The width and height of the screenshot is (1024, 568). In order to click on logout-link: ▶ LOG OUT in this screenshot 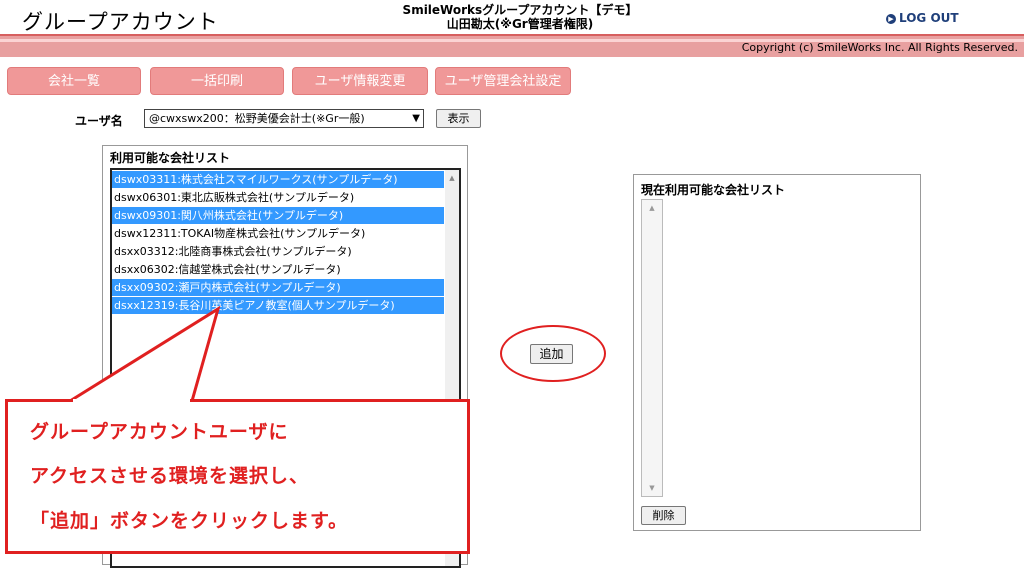, I will do `click(922, 18)`.